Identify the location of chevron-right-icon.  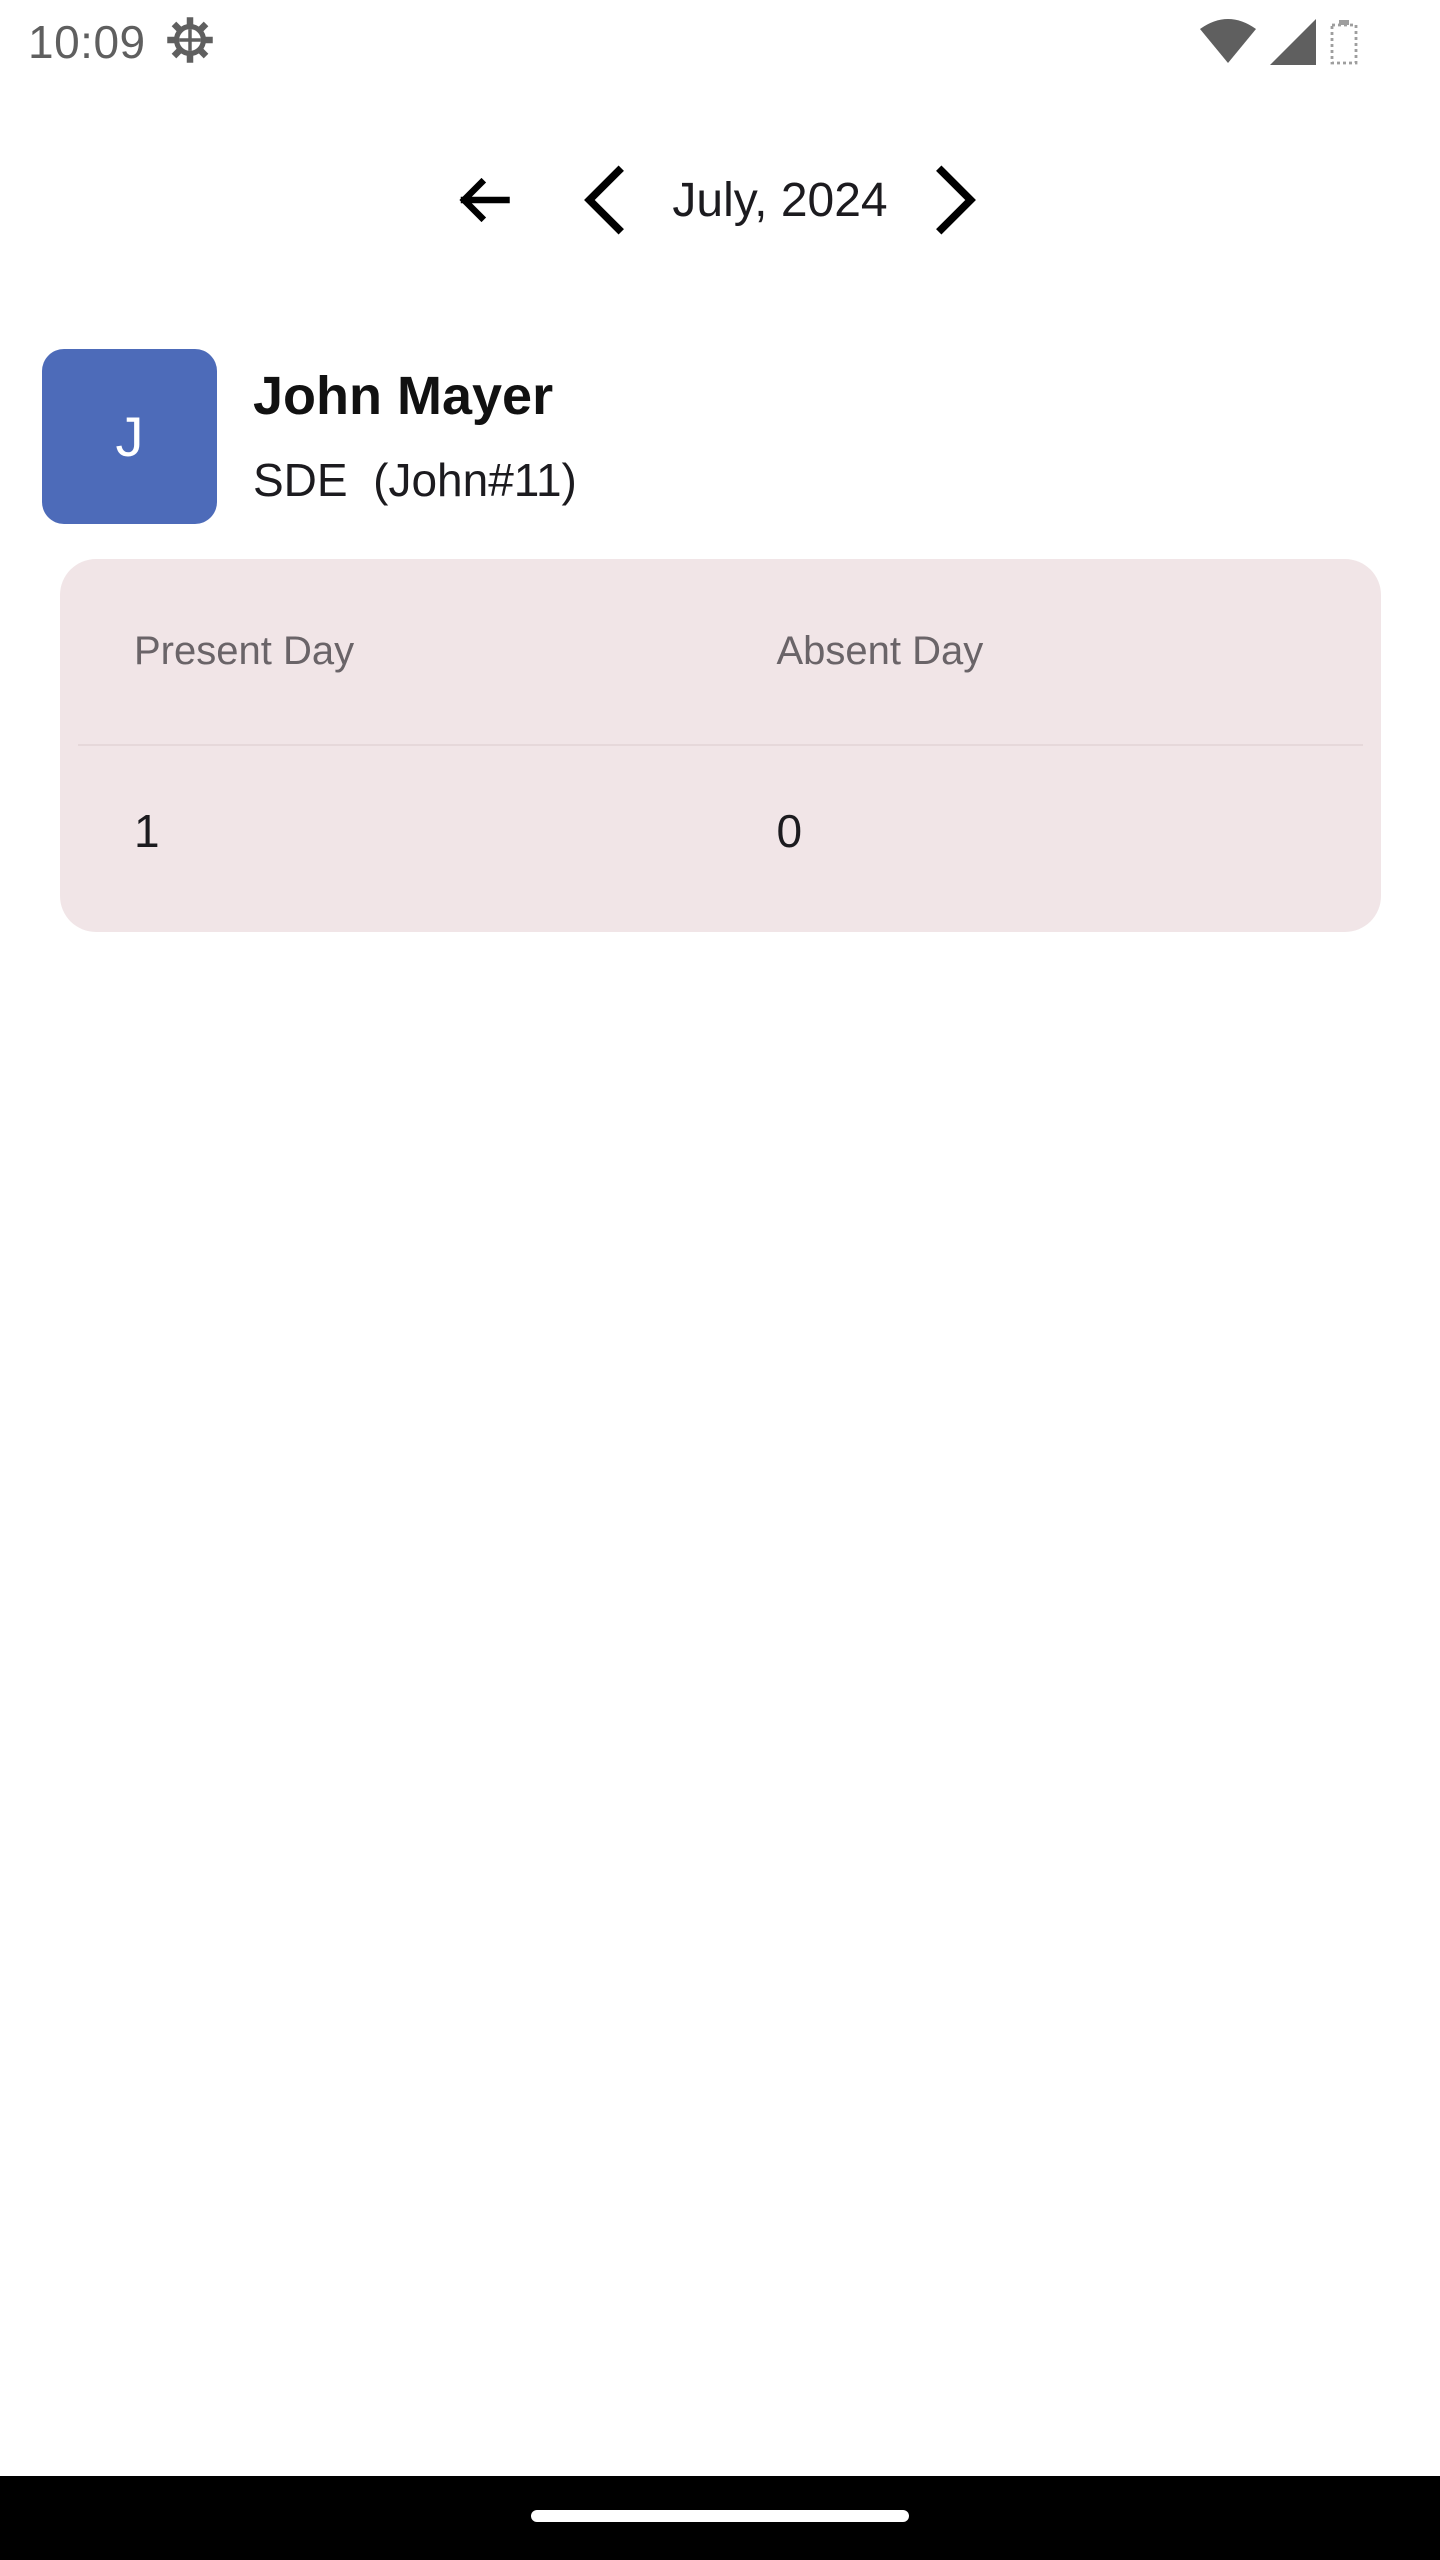
(956, 200).